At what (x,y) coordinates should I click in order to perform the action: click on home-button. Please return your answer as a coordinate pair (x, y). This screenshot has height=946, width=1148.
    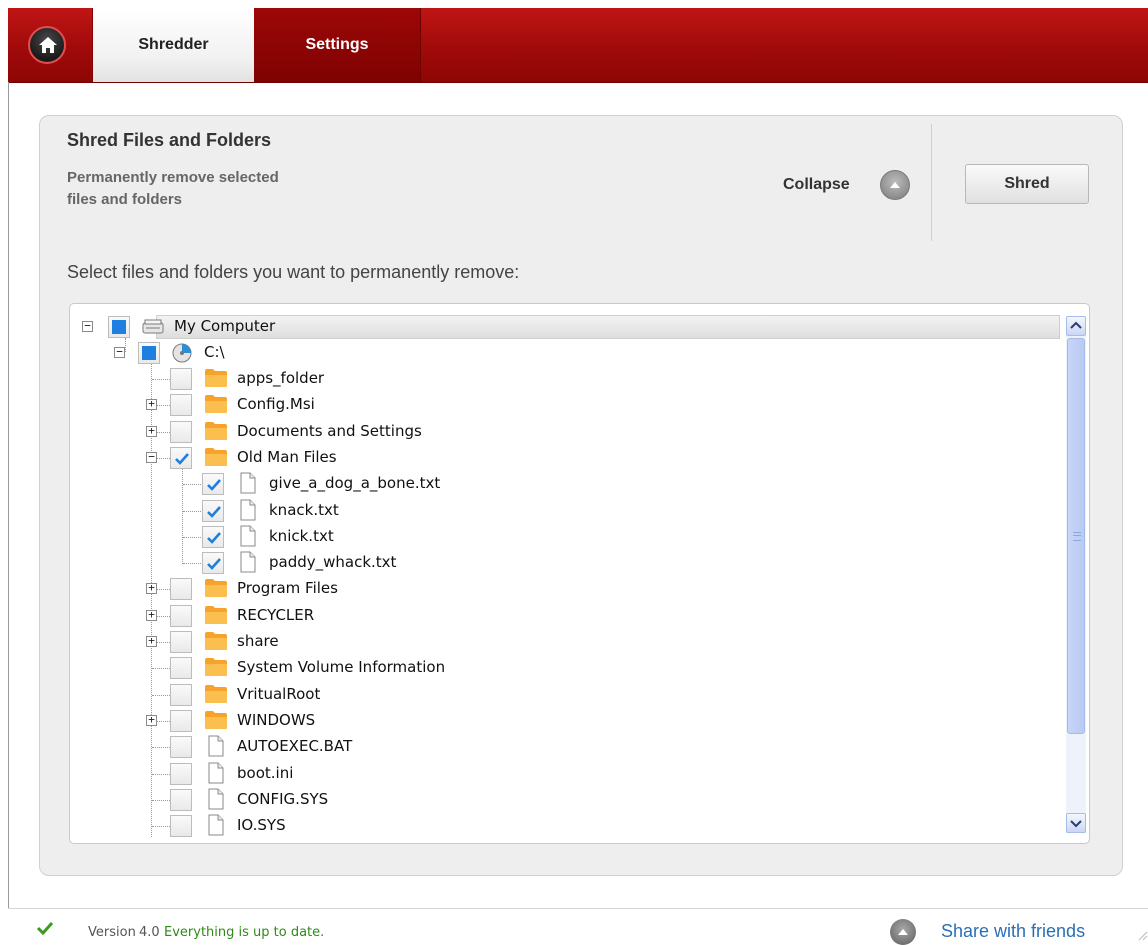
    Looking at the image, I should click on (47, 45).